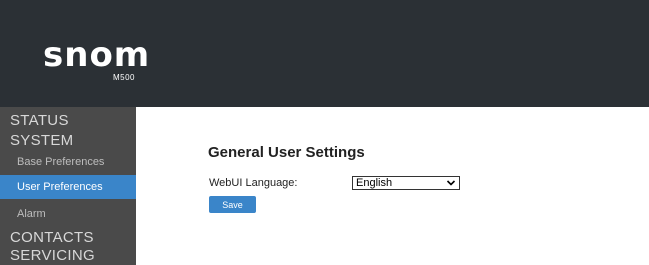 Image resolution: width=649 pixels, height=265 pixels. Describe the element at coordinates (451, 183) in the screenshot. I see `chevron-down-icon` at that location.